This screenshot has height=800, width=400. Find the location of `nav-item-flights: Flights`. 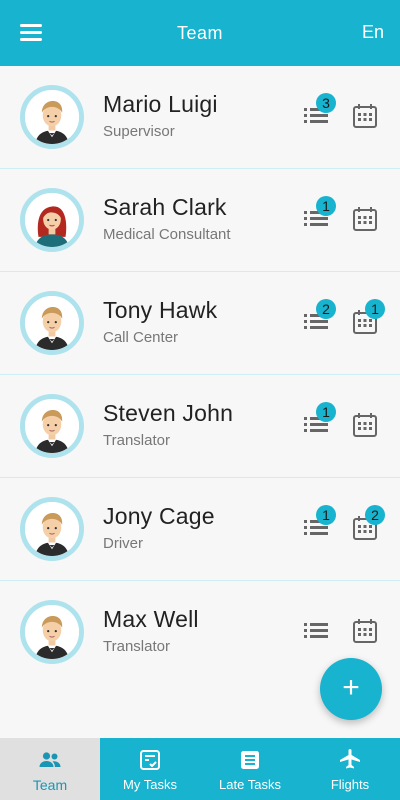

nav-item-flights: Flights is located at coordinates (350, 769).